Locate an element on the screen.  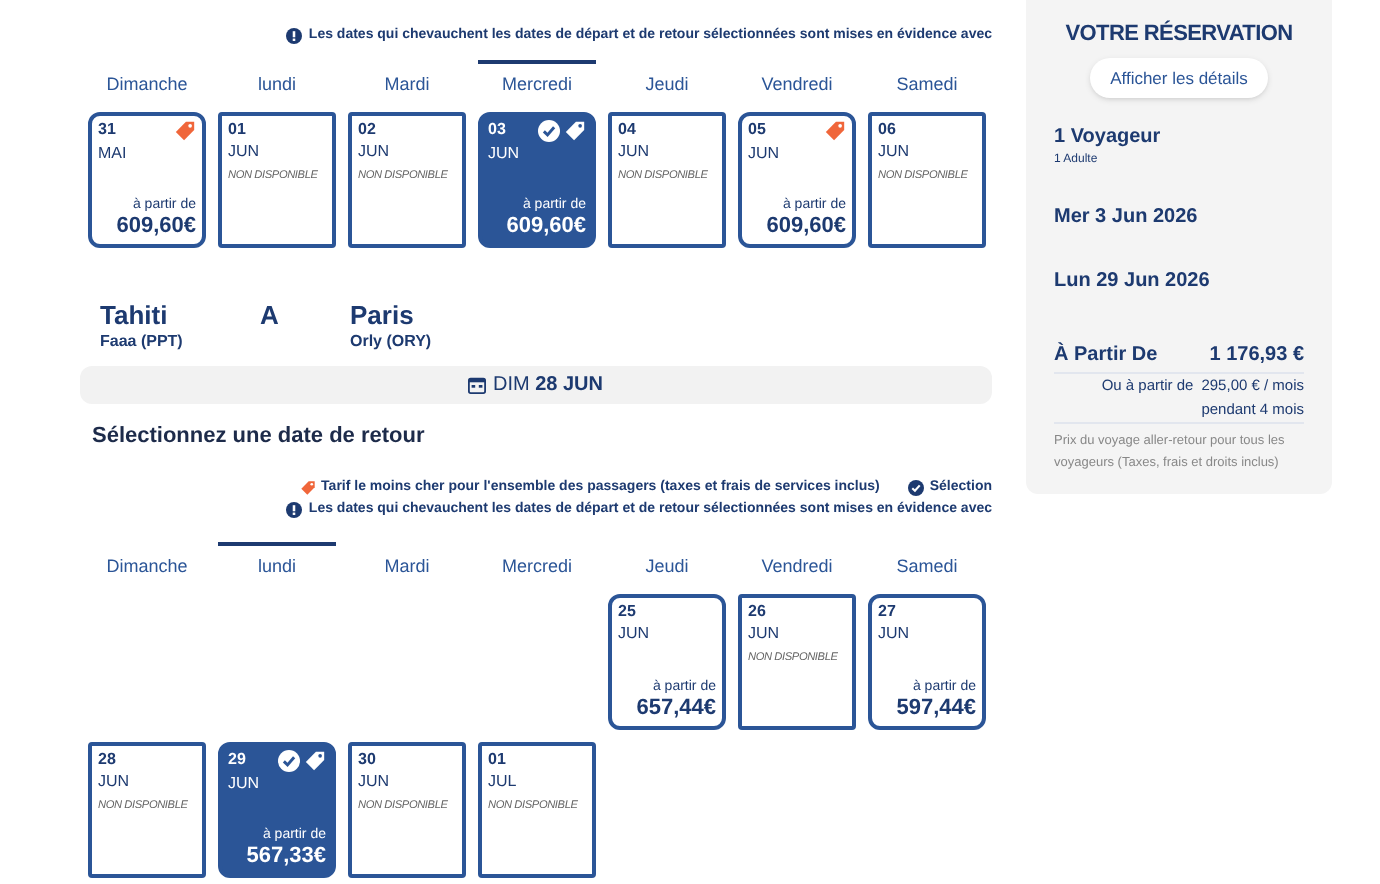
outbound-date: Mer 3 Jun 2026 is located at coordinates (1127, 218).